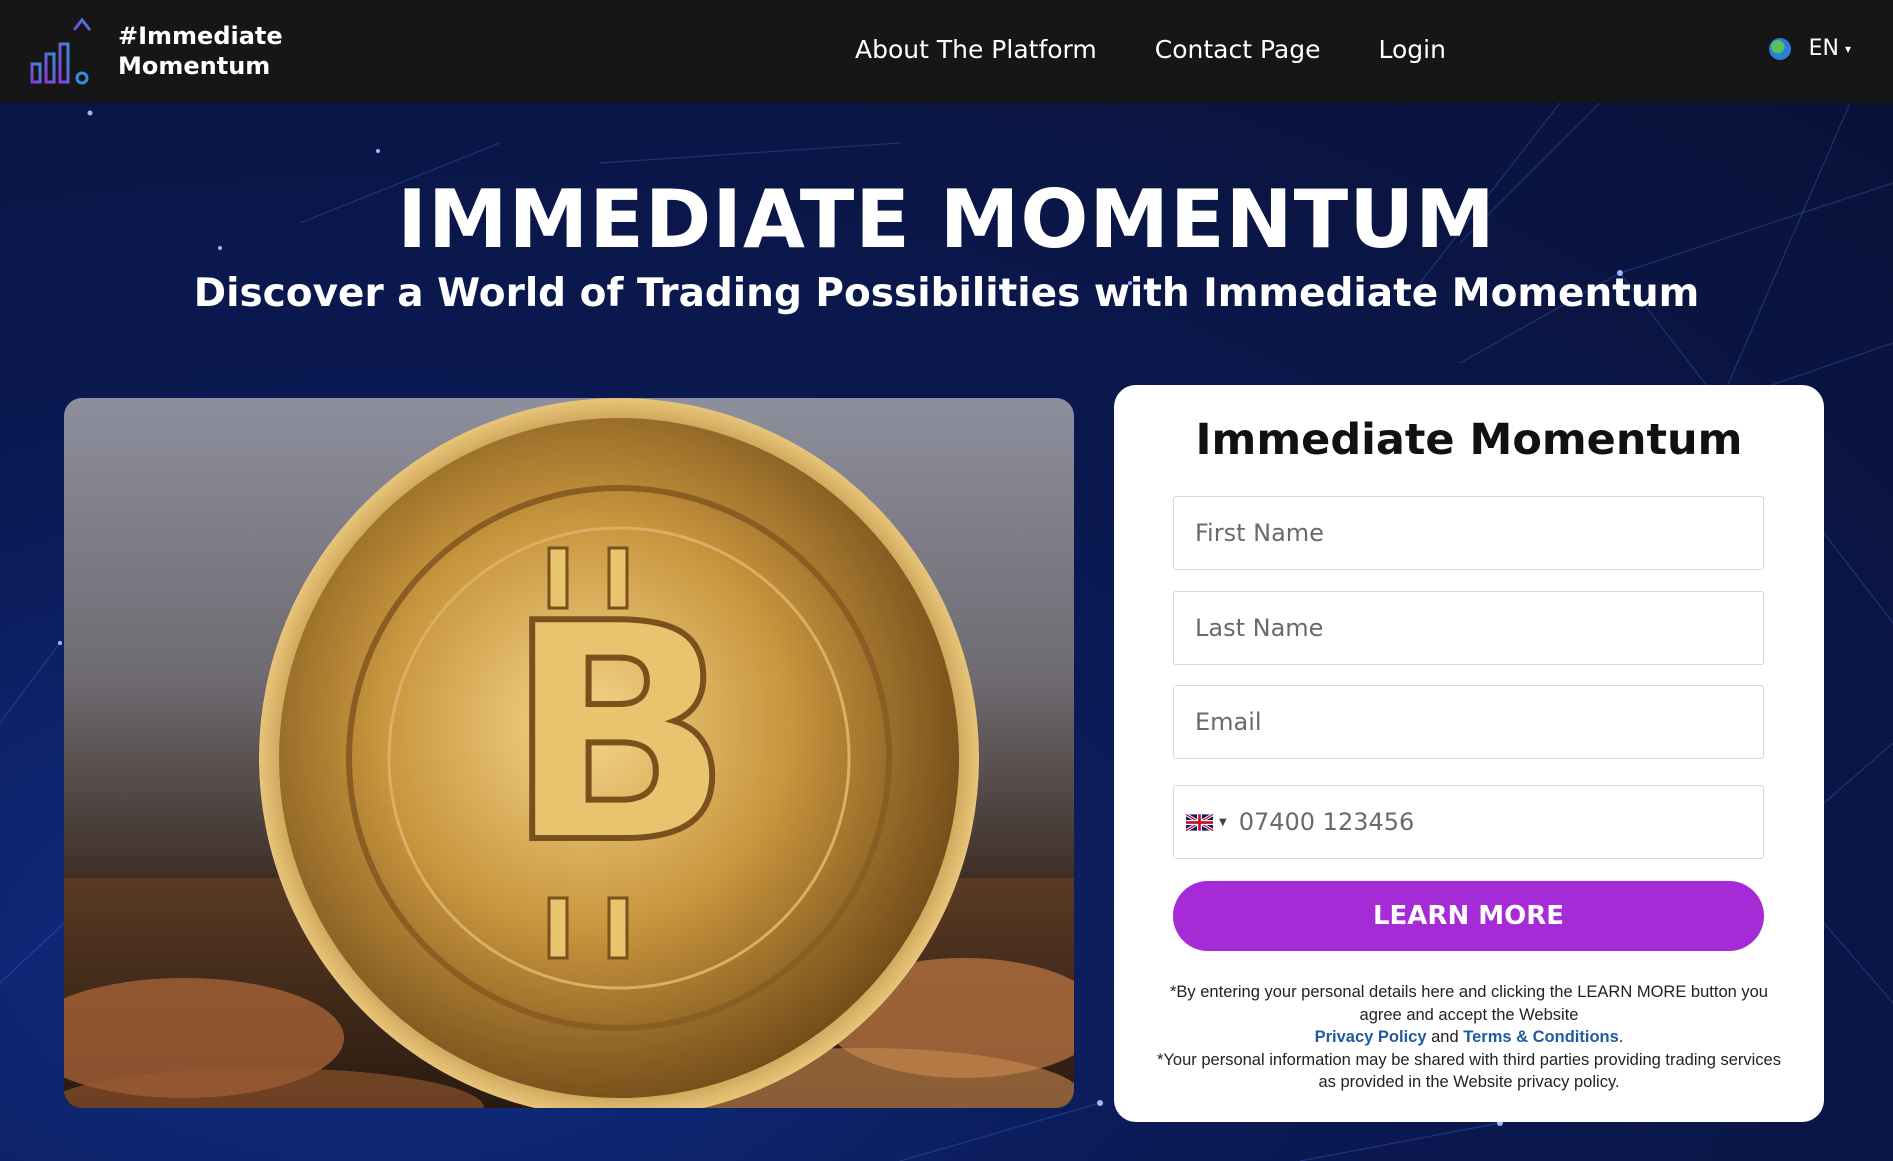  What do you see at coordinates (946, 219) in the screenshot?
I see `hero-title: IMMEDIATE MOMENTUM` at bounding box center [946, 219].